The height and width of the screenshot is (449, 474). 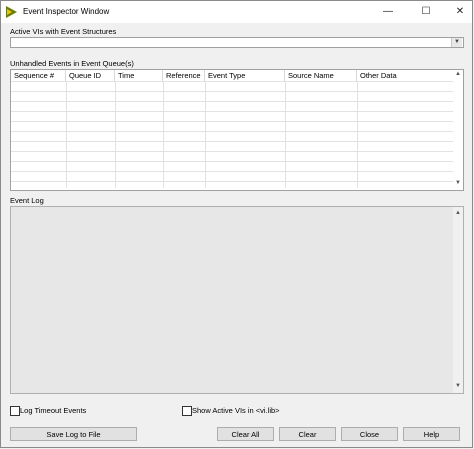 I want to click on title-bar: Event Inspector Window — ☐ ✕, so click(x=236, y=12).